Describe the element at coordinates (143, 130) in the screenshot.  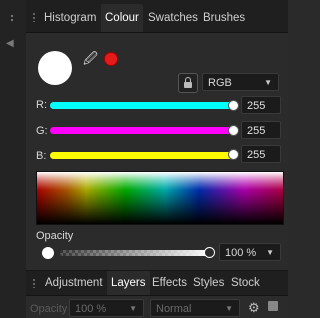
I see `green-slider-track` at that location.